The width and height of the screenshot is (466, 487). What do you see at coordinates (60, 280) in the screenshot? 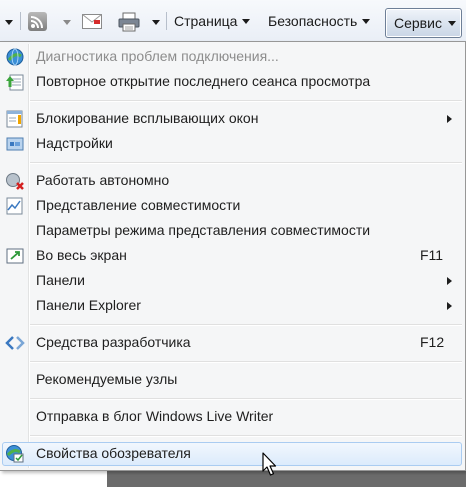
I see `menu-item-label: Панели` at bounding box center [60, 280].